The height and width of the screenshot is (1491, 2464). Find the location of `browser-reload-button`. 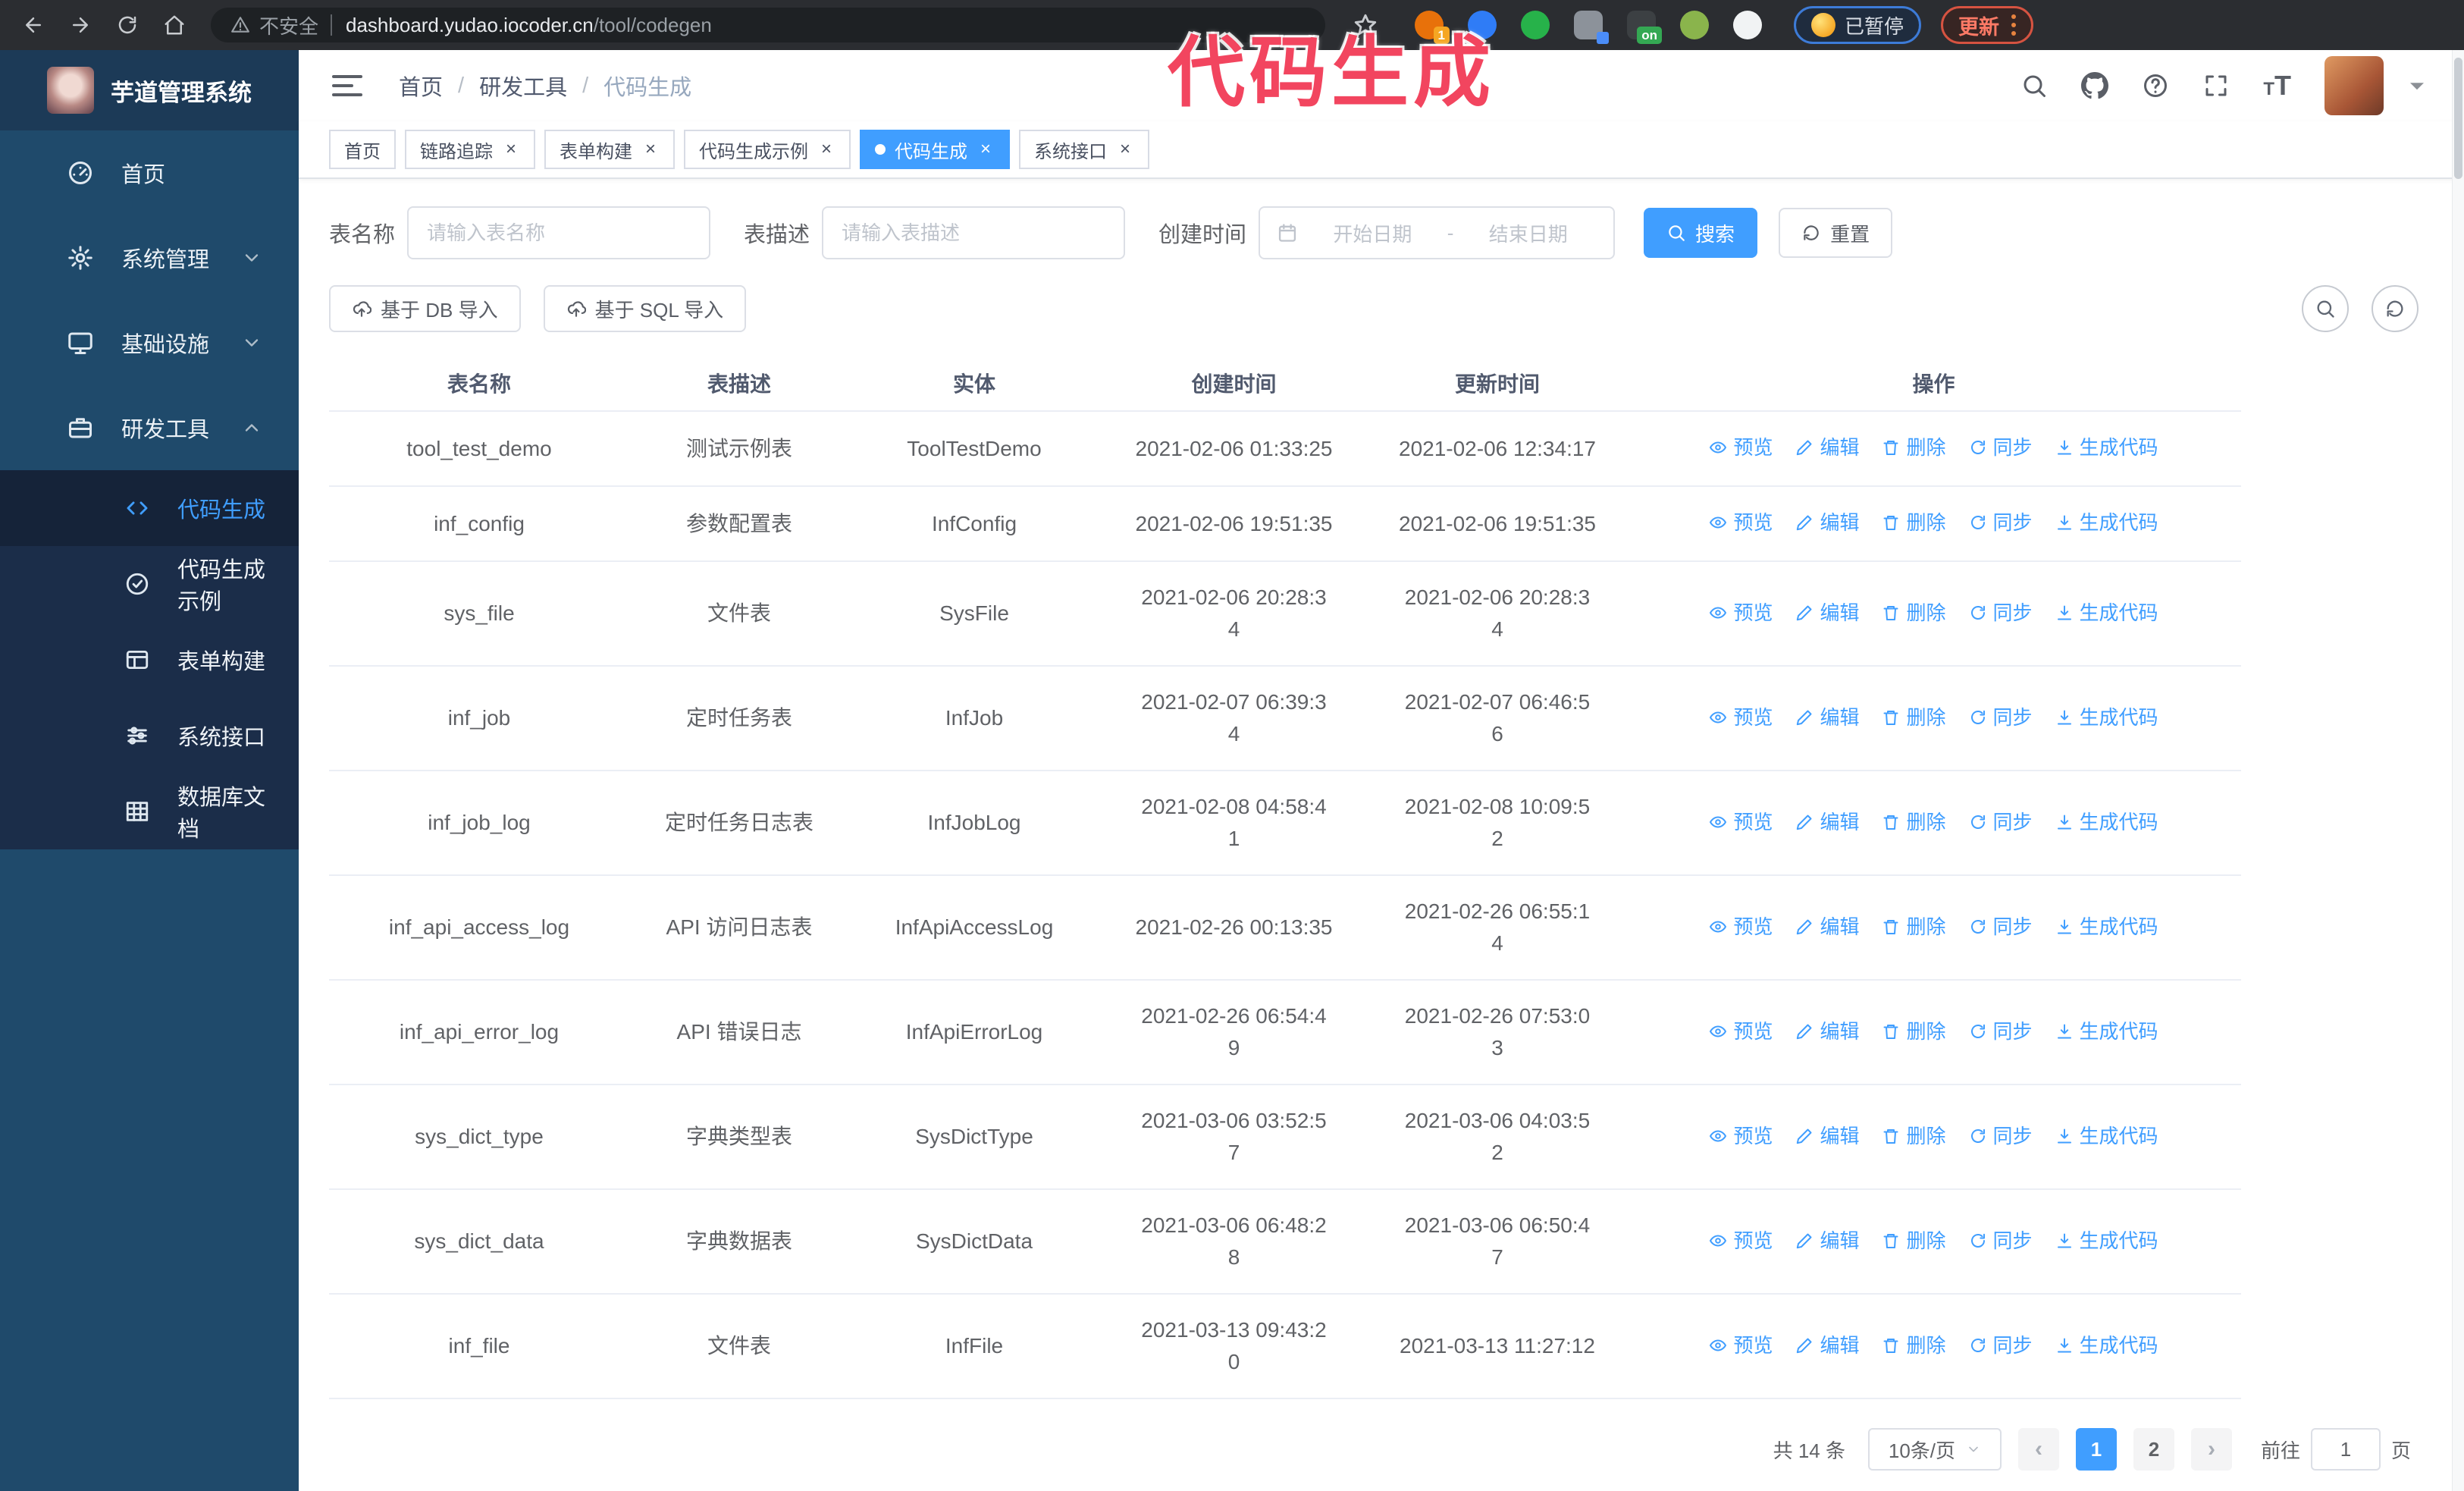

browser-reload-button is located at coordinates (128, 25).